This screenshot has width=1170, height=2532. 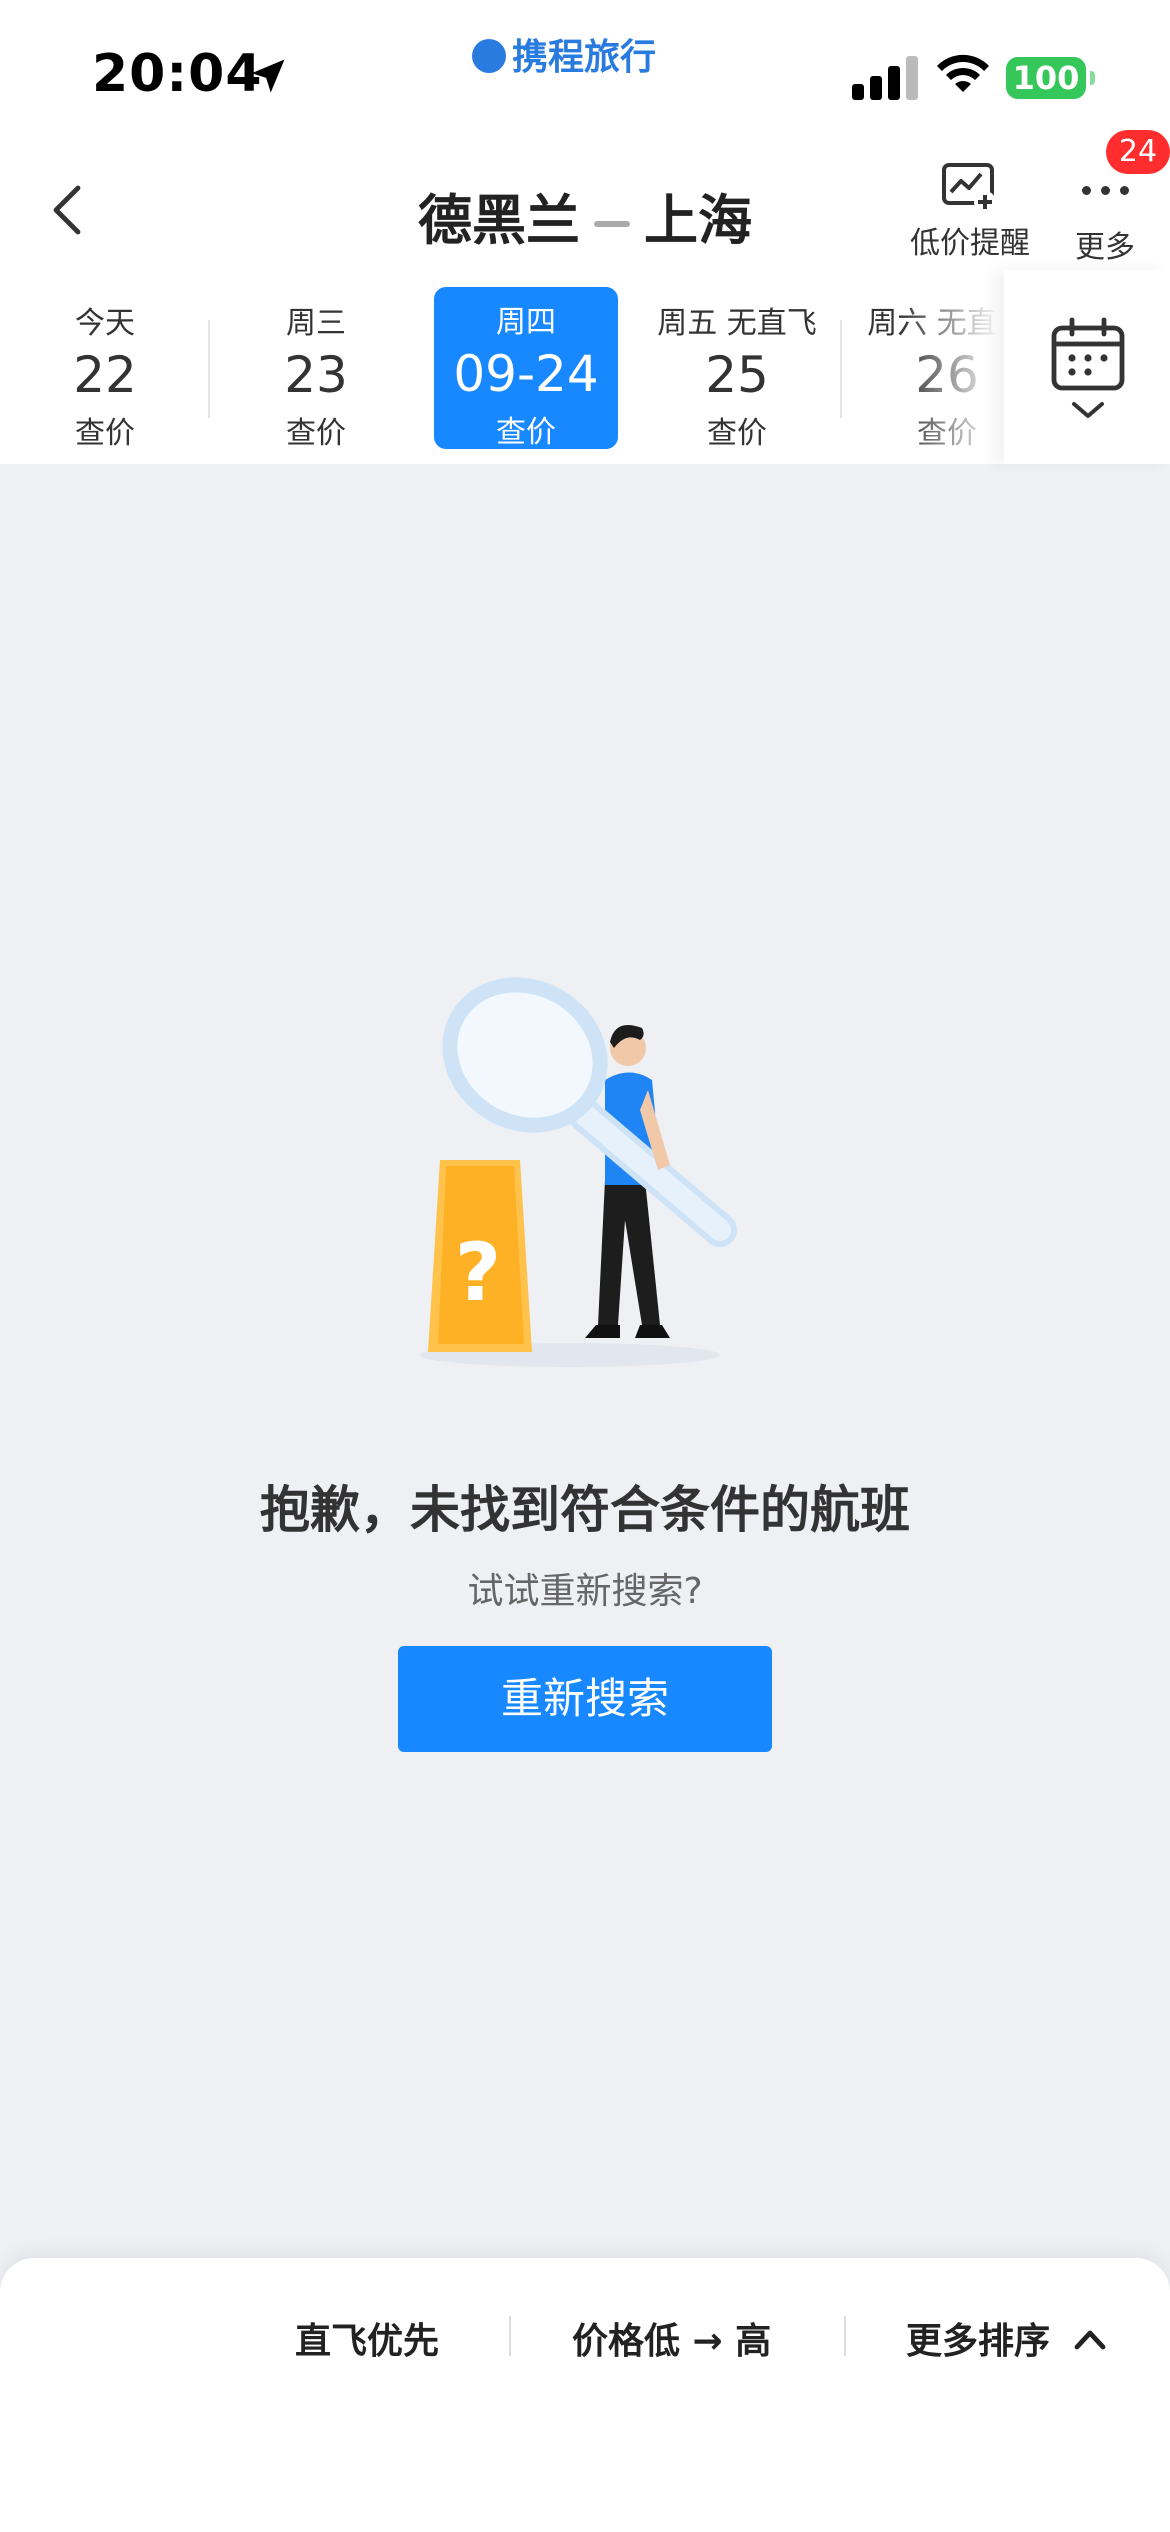 What do you see at coordinates (177, 74) in the screenshot?
I see `status-time: 20:04` at bounding box center [177, 74].